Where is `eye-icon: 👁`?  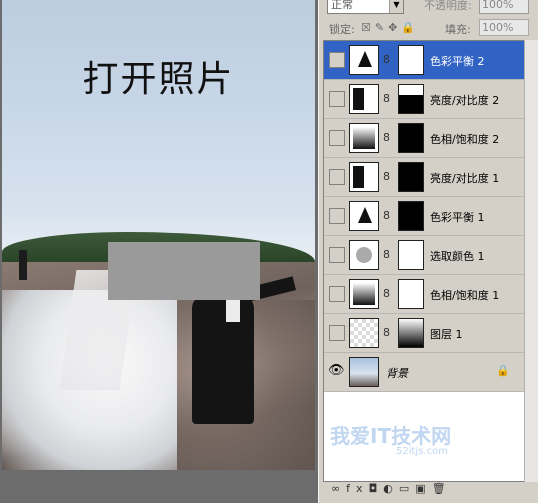 eye-icon: 👁 is located at coordinates (336, 370).